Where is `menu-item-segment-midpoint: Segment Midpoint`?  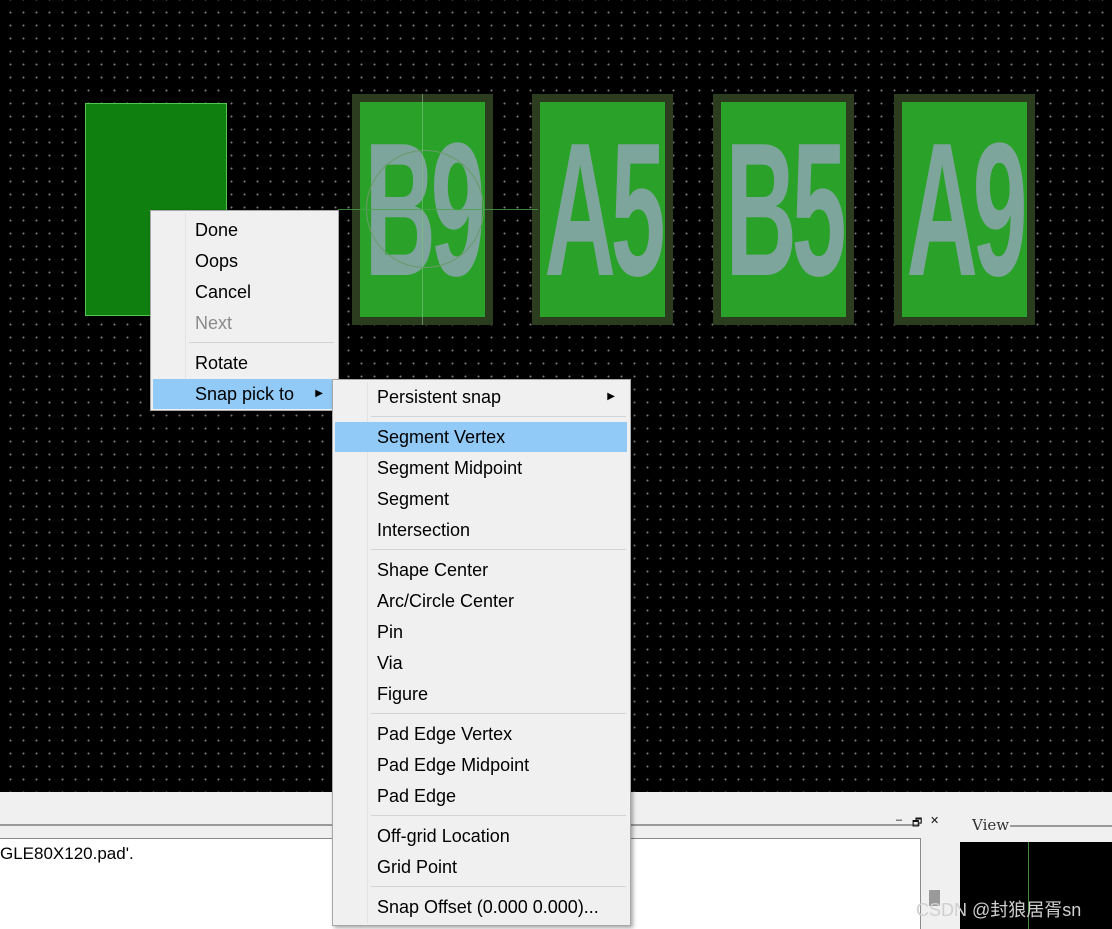 menu-item-segment-midpoint: Segment Midpoint is located at coordinates (481, 468).